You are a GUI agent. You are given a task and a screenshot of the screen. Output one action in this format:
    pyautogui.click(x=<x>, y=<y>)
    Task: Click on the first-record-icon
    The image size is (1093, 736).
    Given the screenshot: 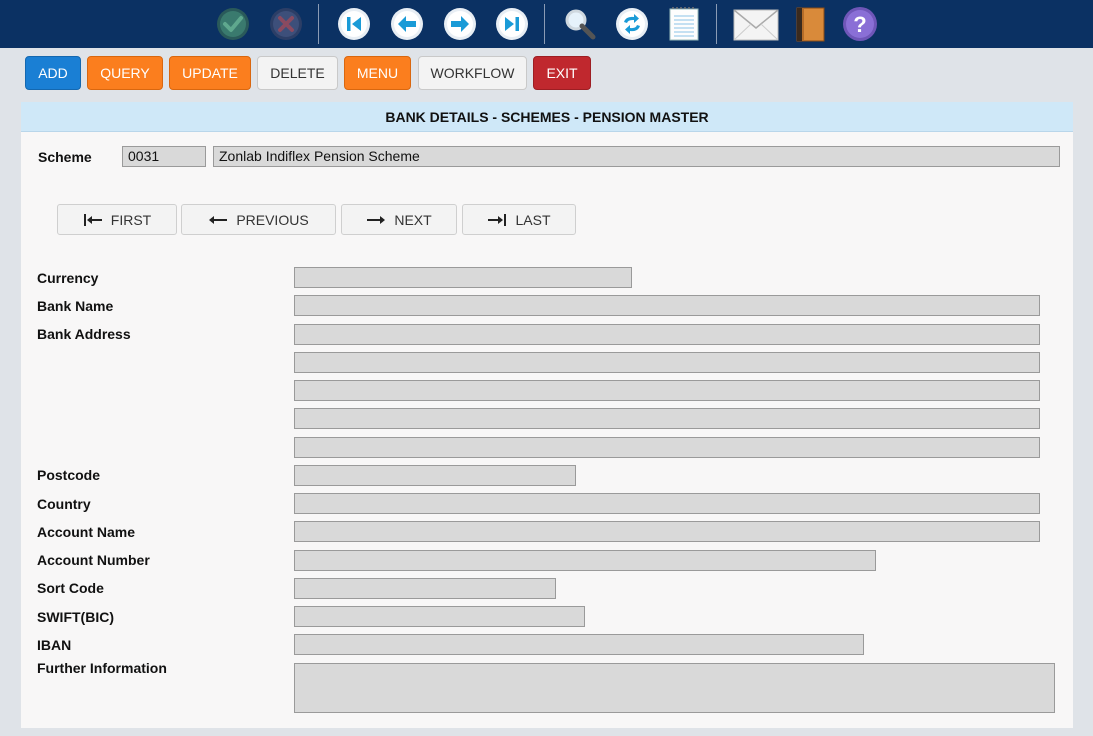 What is the action you would take?
    pyautogui.click(x=354, y=24)
    